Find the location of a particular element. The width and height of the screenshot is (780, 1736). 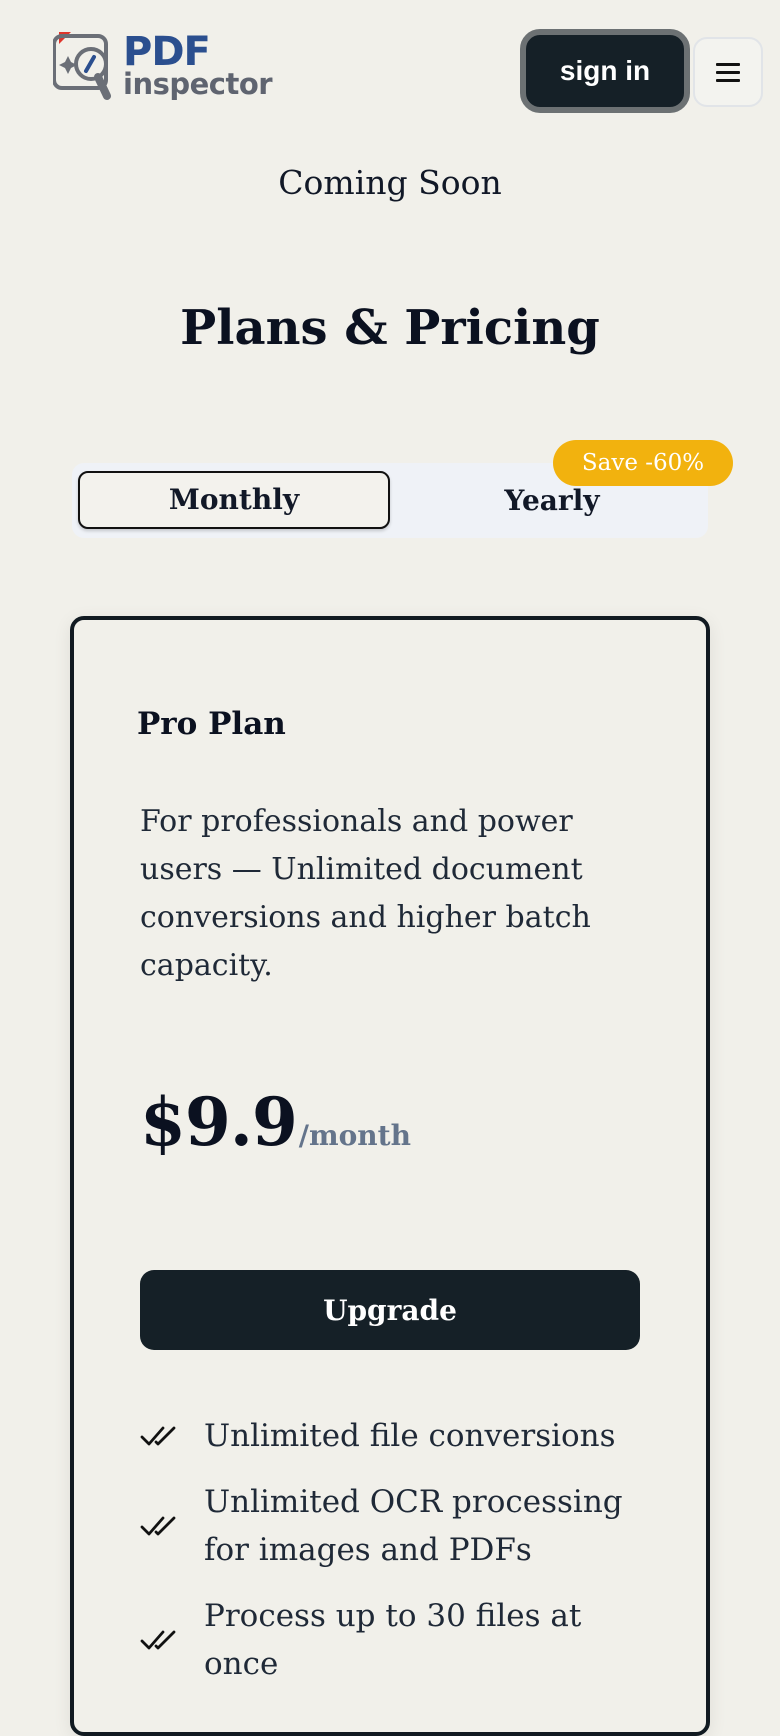

price-amount: $9.9 is located at coordinates (219, 1122).